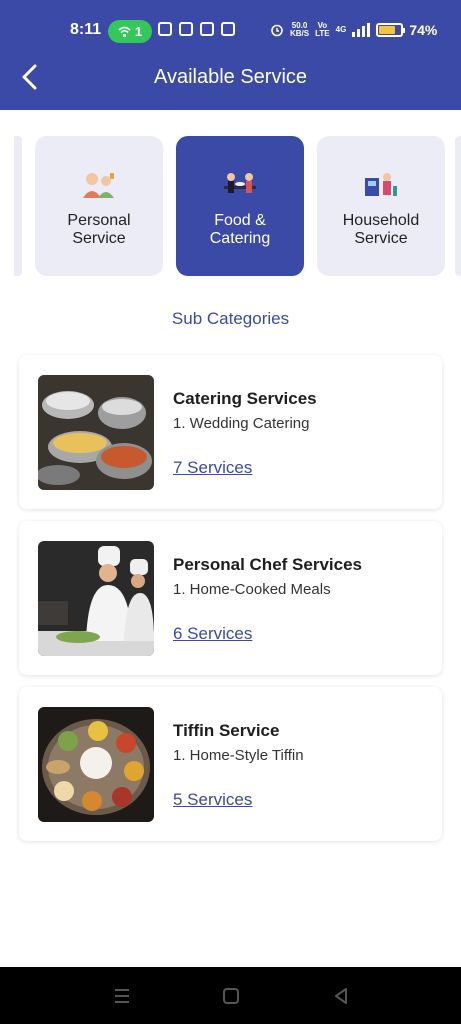 The height and width of the screenshot is (1024, 461). I want to click on chef-photo, so click(96, 598).